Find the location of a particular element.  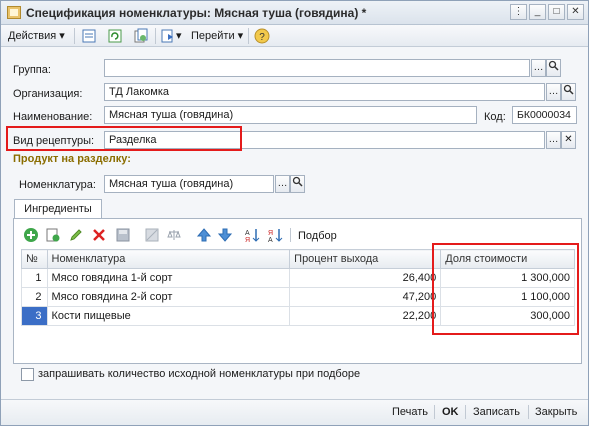

disabled-tool-icon is located at coordinates (152, 235).